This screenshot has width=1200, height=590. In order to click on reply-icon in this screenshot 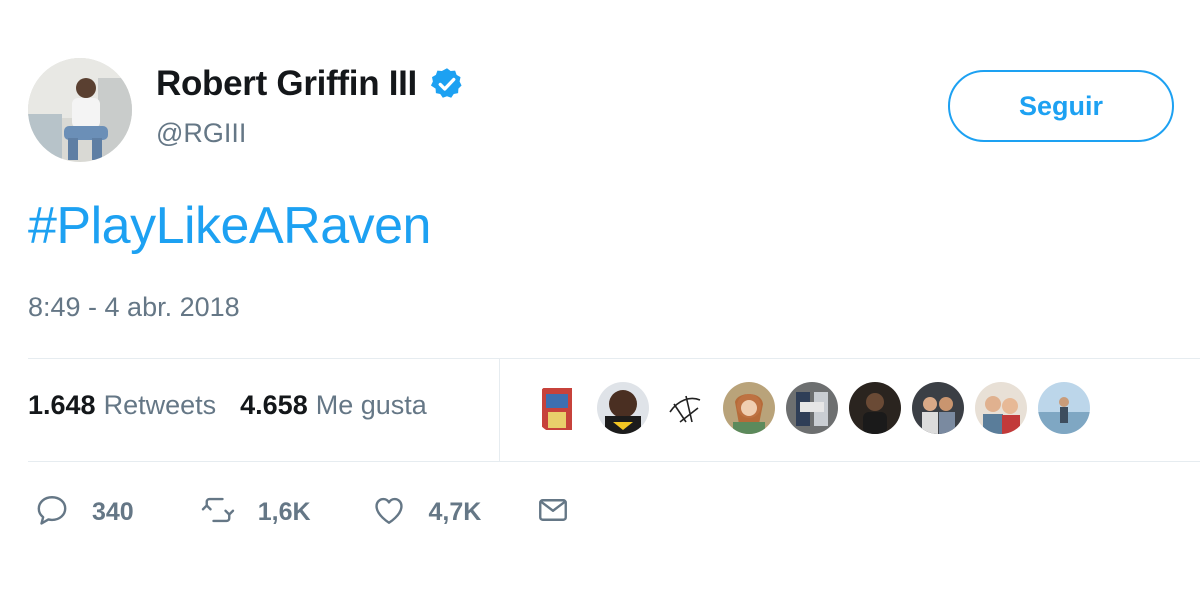, I will do `click(52, 512)`.